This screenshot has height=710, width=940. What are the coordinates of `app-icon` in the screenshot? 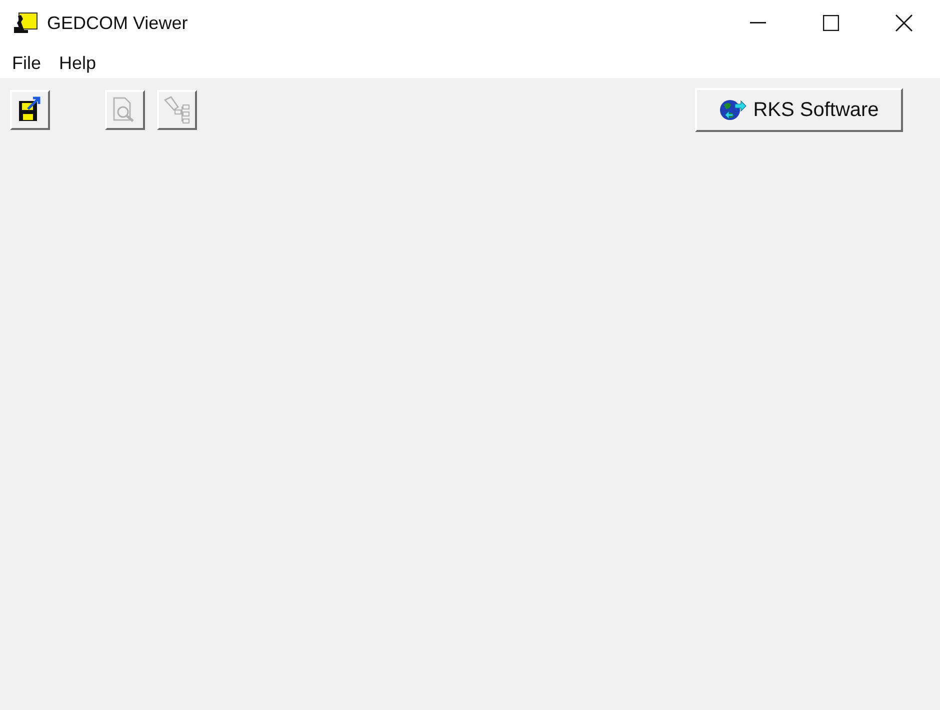 It's located at (25, 23).